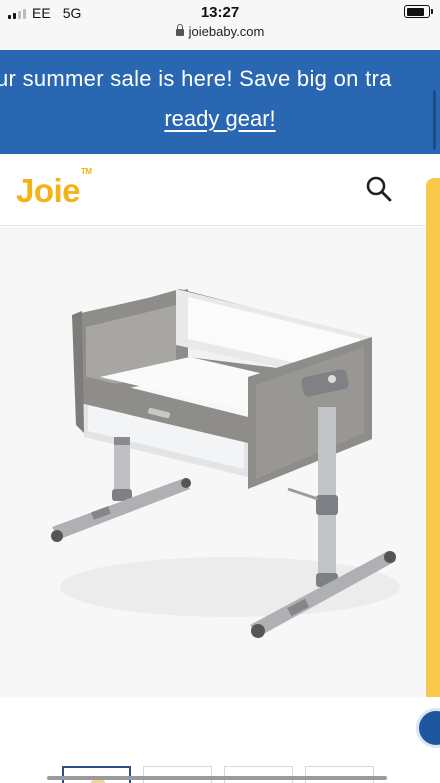 The image size is (440, 783). What do you see at coordinates (433, 443) in the screenshot?
I see `feedback-side-tab` at bounding box center [433, 443].